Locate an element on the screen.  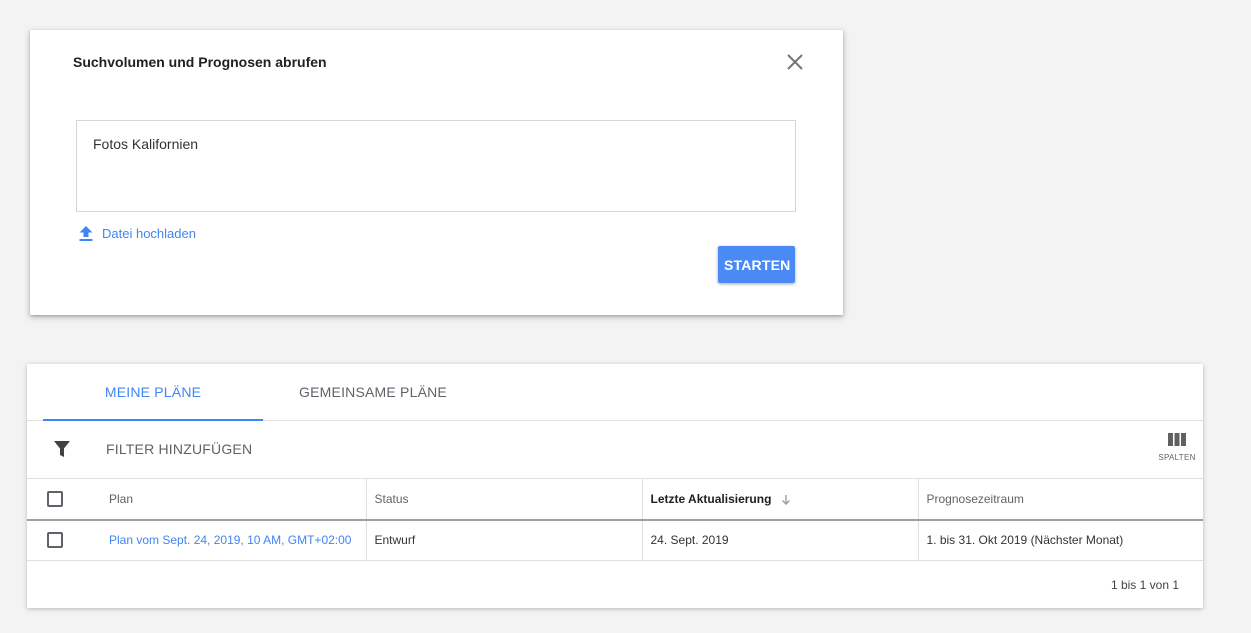
column-header-last-updated-label: Letzte Aktualisierung is located at coordinates (711, 499).